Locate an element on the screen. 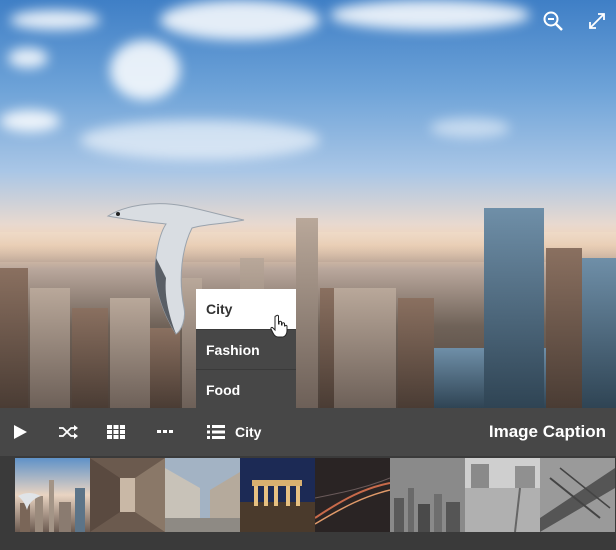  more-icon is located at coordinates (165, 431).